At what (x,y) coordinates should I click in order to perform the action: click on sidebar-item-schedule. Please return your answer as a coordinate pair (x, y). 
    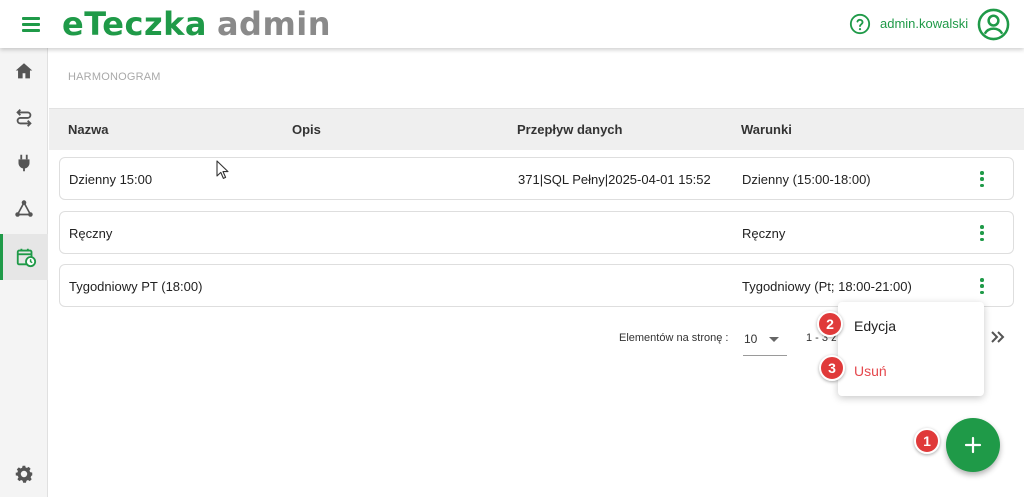
    Looking at the image, I should click on (24, 257).